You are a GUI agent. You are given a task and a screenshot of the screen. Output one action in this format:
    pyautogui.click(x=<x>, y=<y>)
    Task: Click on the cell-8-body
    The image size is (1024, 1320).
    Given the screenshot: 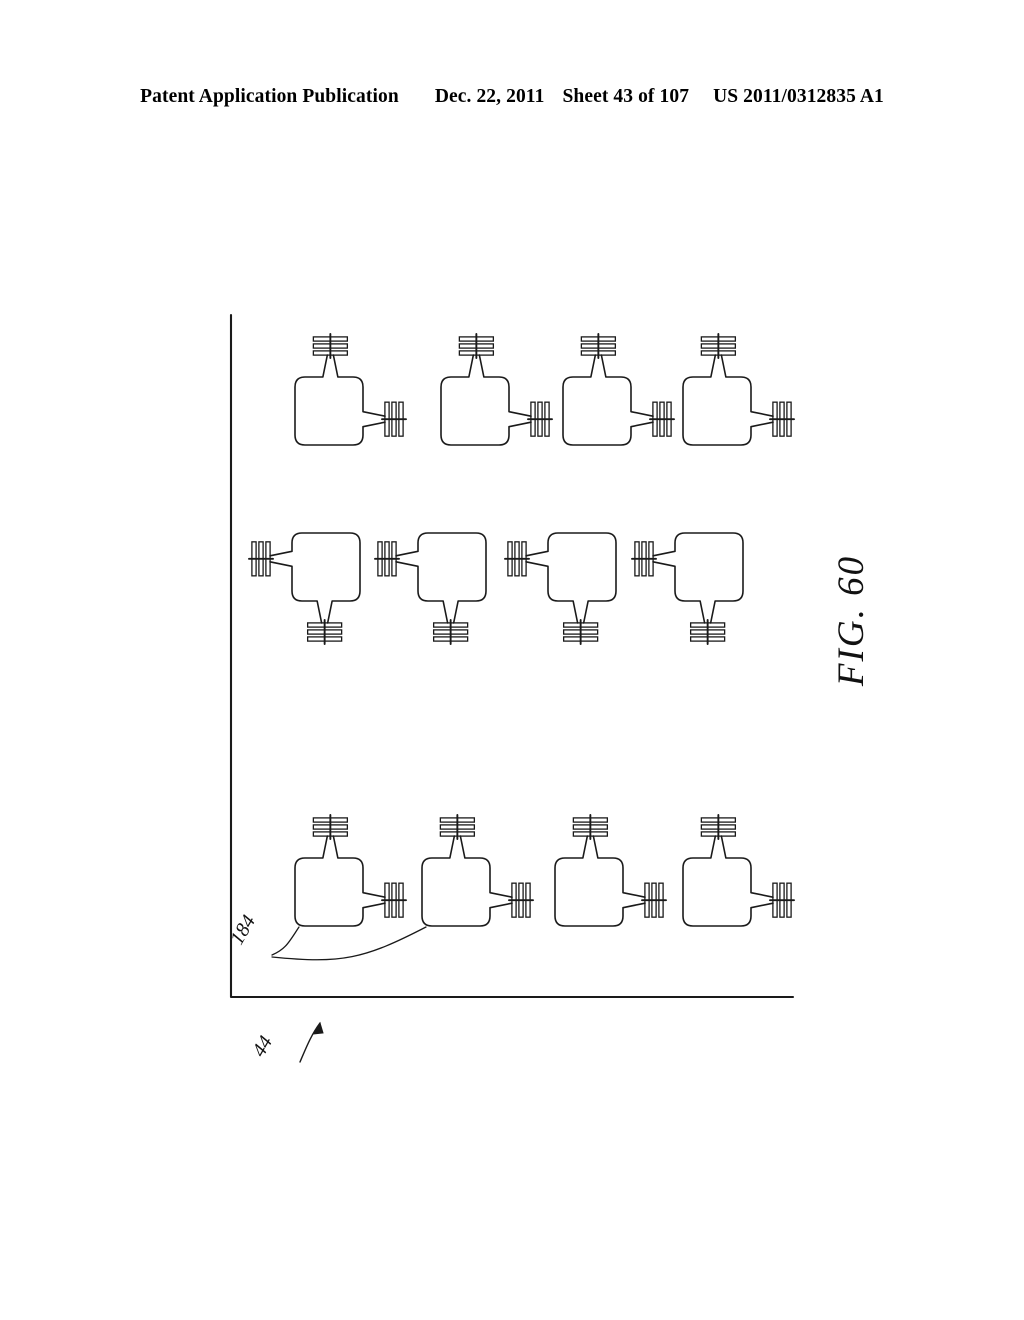 What is the action you would take?
    pyautogui.click(x=340, y=881)
    